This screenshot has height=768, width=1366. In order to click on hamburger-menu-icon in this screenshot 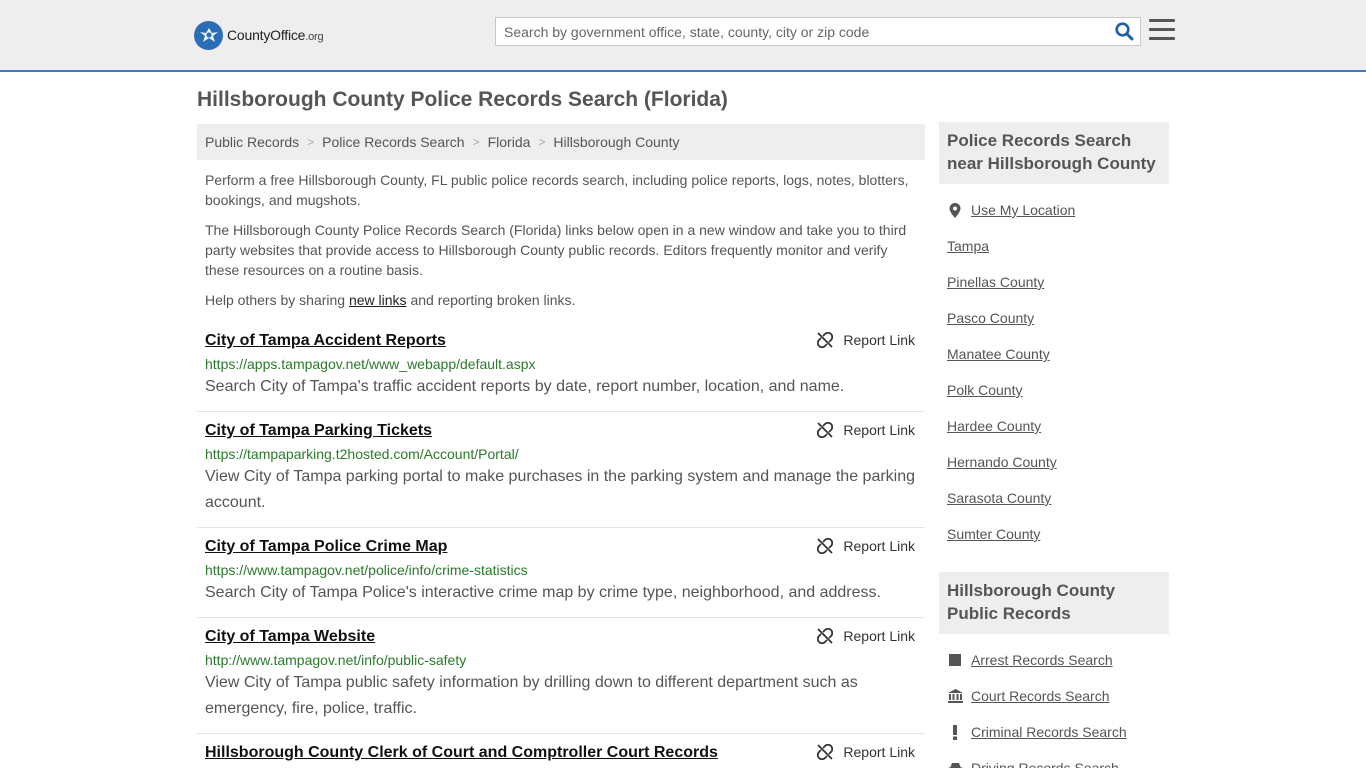, I will do `click(1162, 31)`.